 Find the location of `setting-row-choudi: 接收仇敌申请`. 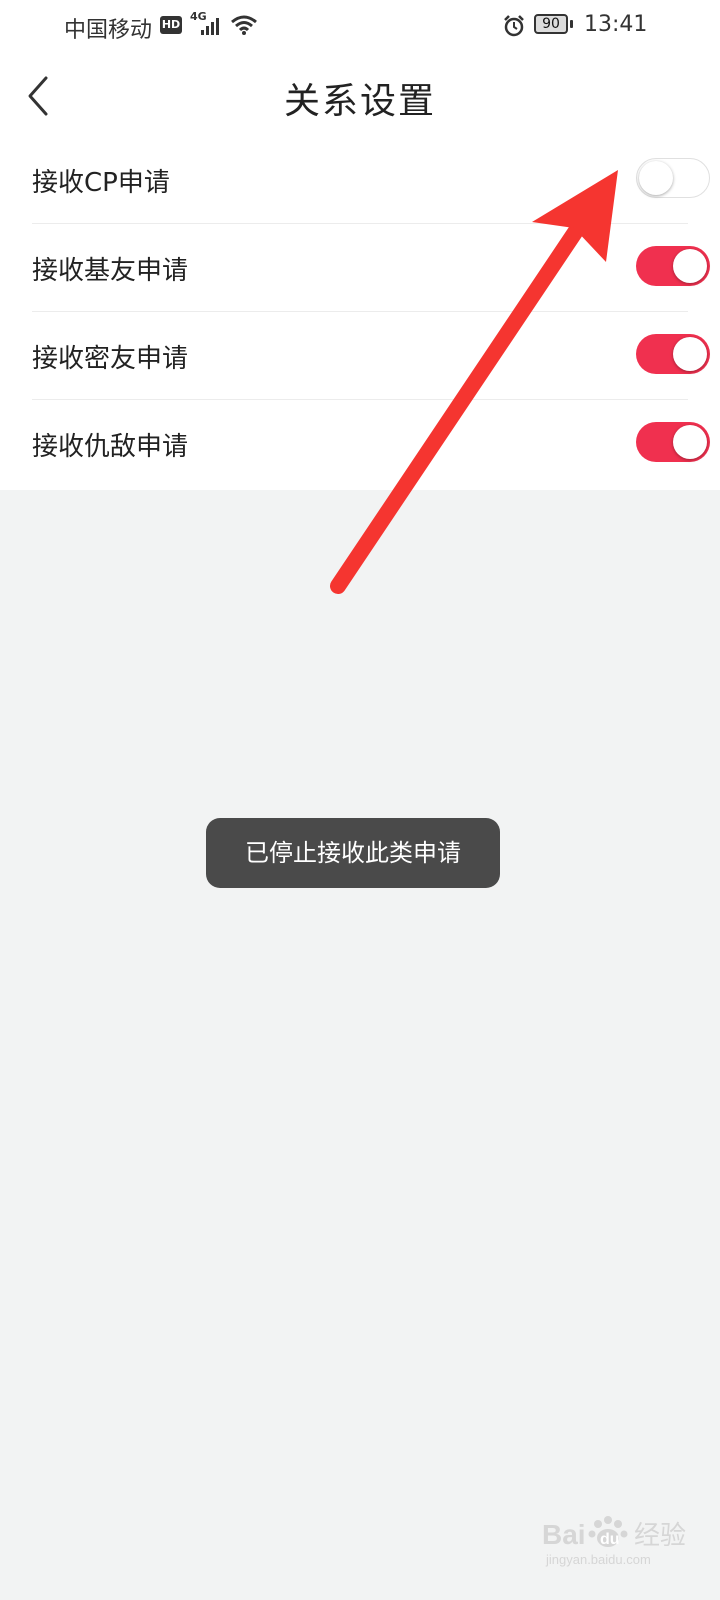

setting-row-choudi: 接收仇敌申请 is located at coordinates (371, 444).